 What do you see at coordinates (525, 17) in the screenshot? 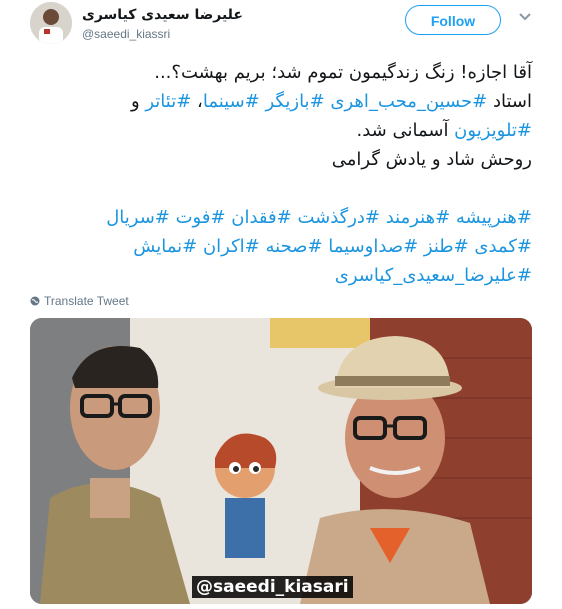
I see `chevron-down-icon` at bounding box center [525, 17].